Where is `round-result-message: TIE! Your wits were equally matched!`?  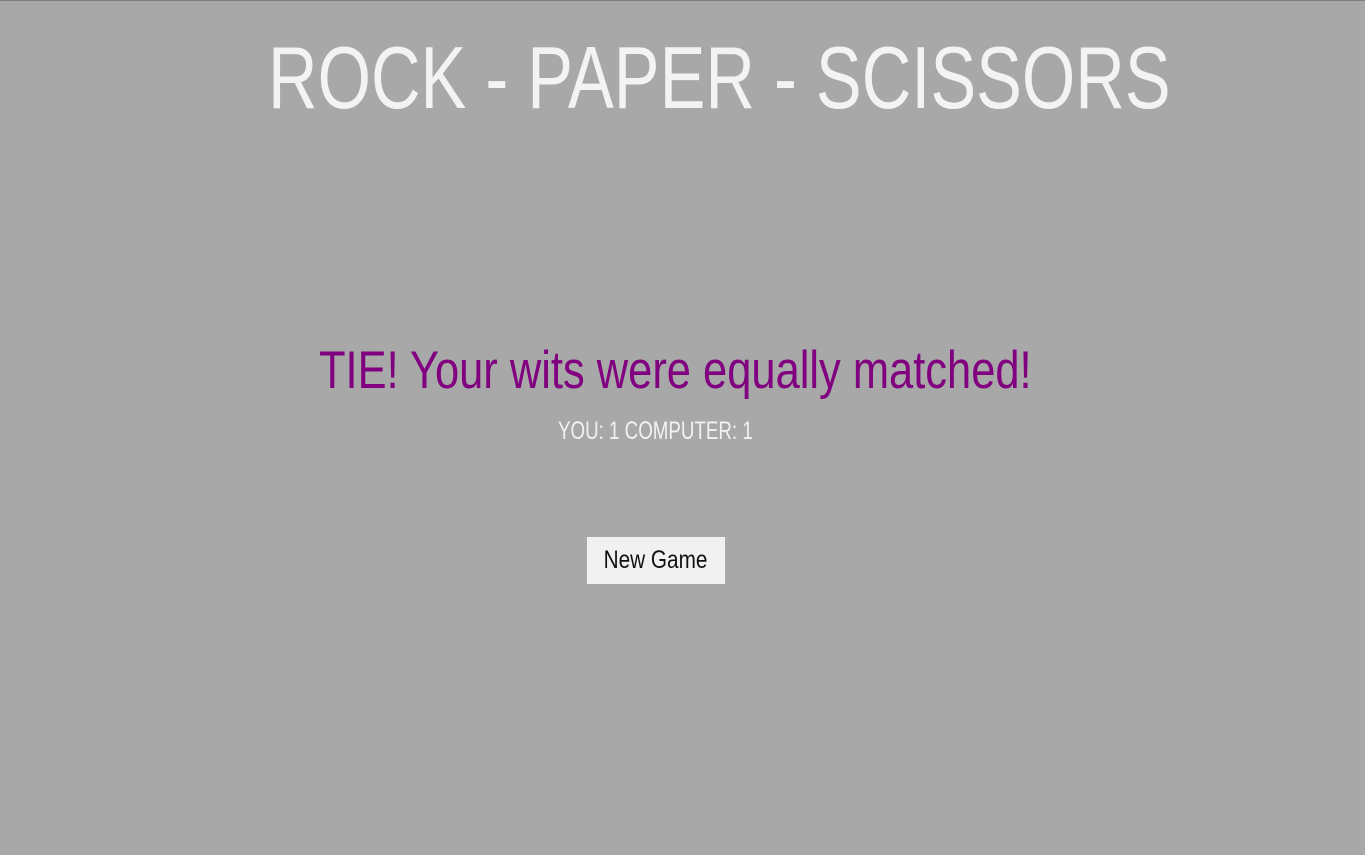
round-result-message: TIE! Your wits were equally matched! is located at coordinates (675, 370).